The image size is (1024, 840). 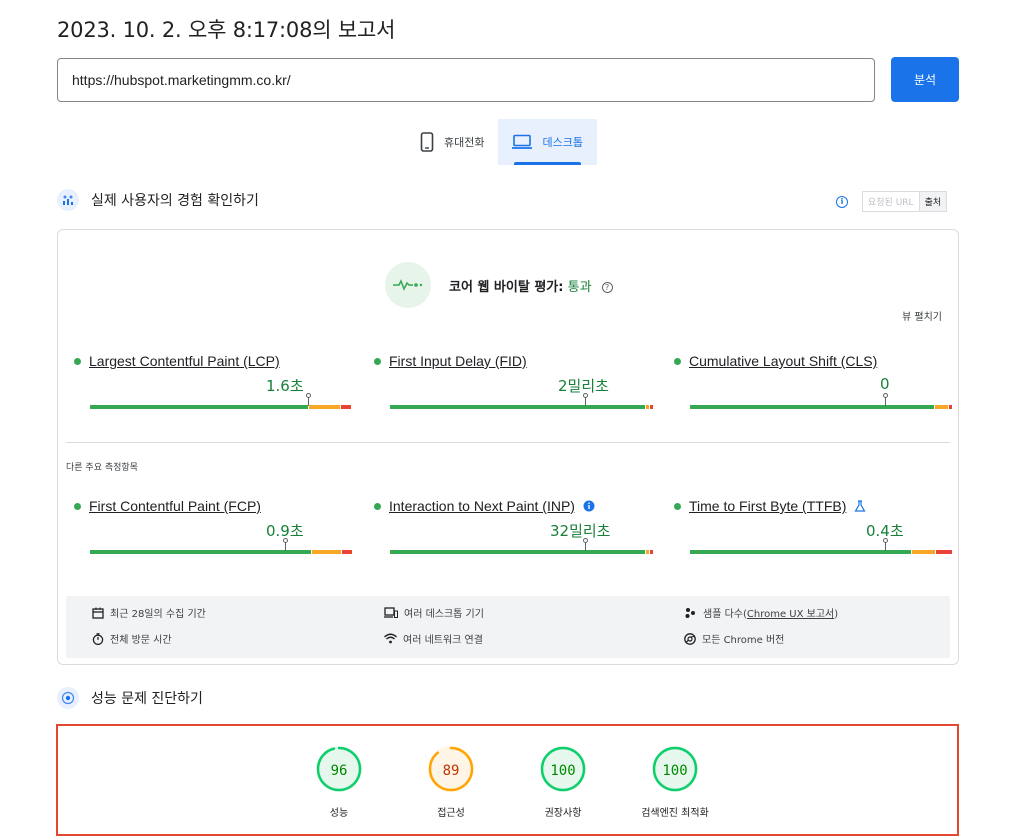 What do you see at coordinates (933, 201) in the screenshot?
I see `source-chip: 출처` at bounding box center [933, 201].